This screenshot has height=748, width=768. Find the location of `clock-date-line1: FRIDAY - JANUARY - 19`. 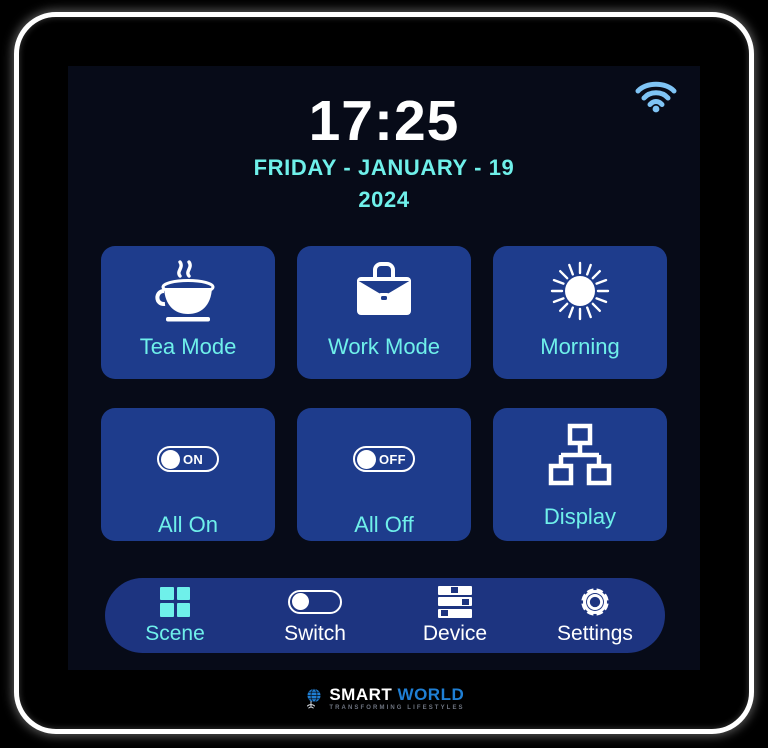

clock-date-line1: FRIDAY - JANUARY - 19 is located at coordinates (384, 167).